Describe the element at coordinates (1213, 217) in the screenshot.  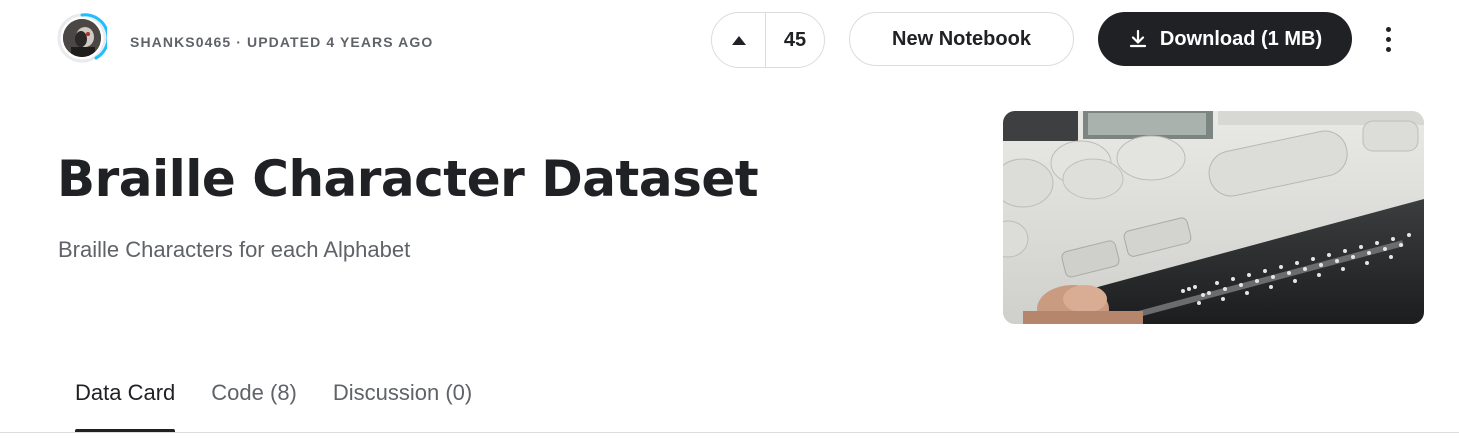
I see `dataset-cover-image` at that location.